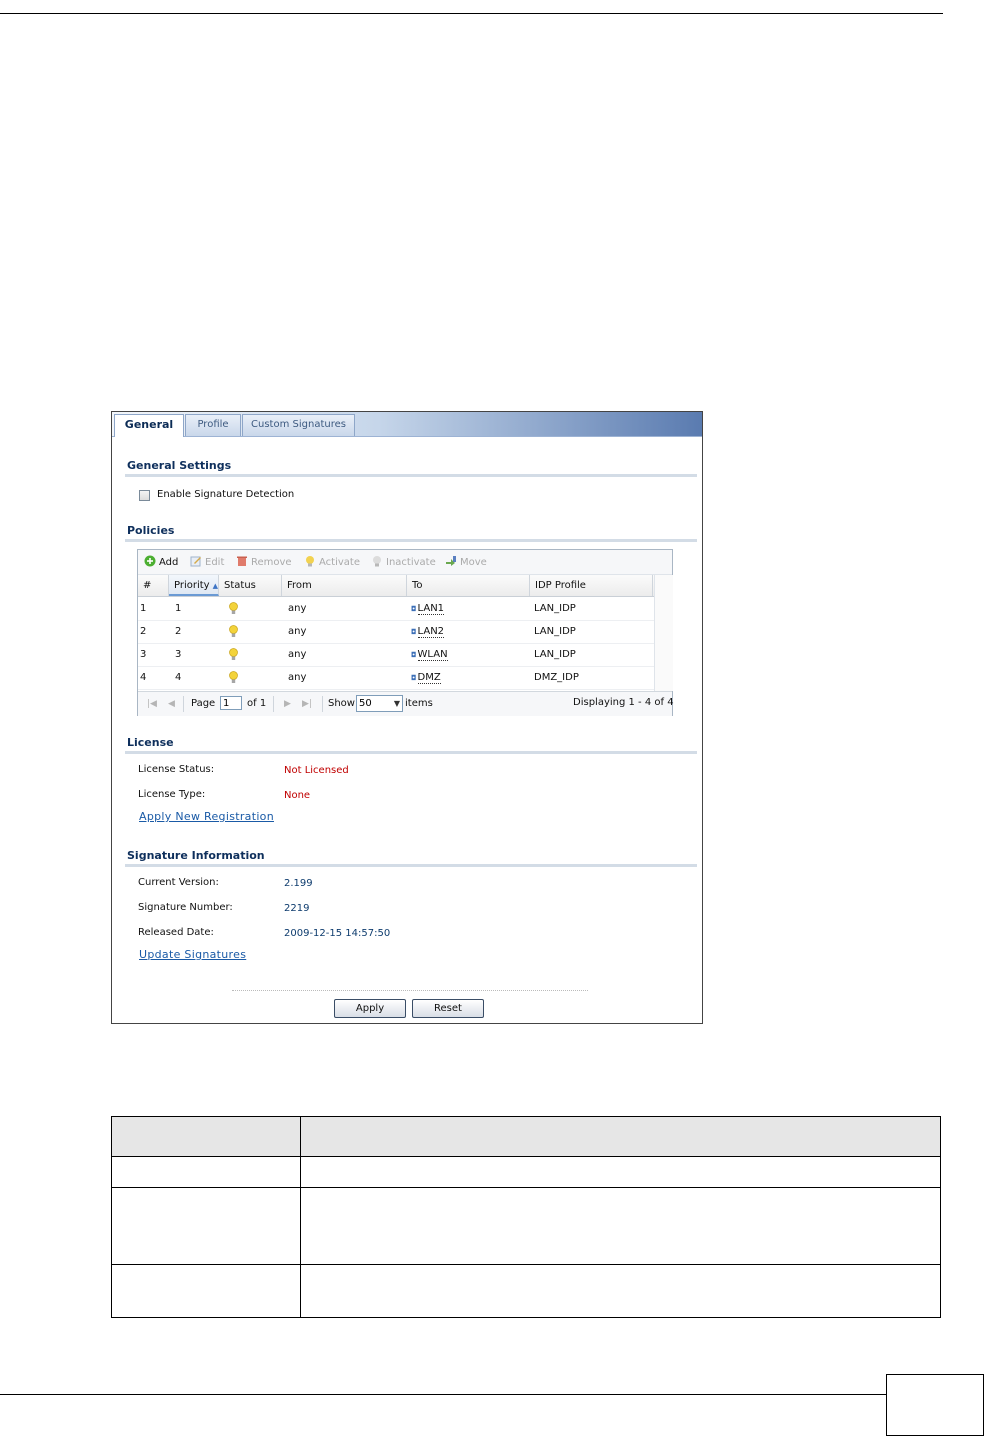  I want to click on released-date-label: Released Date:, so click(176, 932).